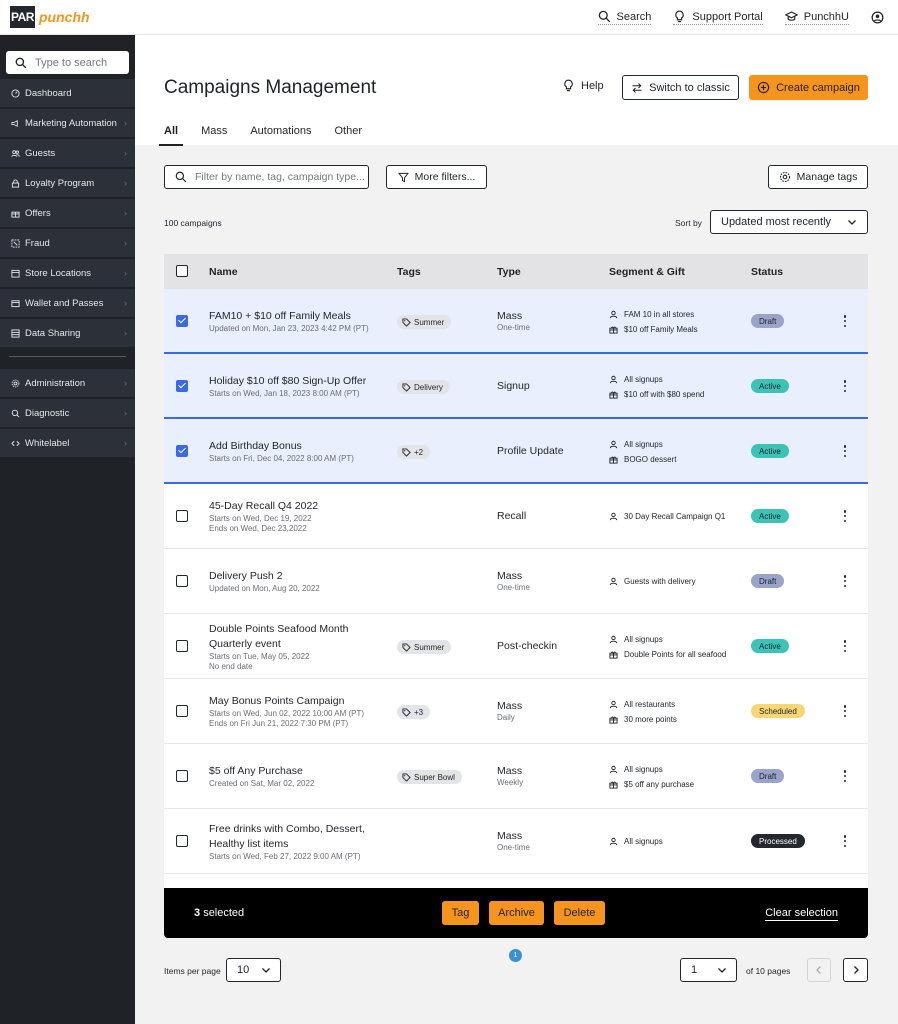 This screenshot has height=1024, width=898. Describe the element at coordinates (67, 153) in the screenshot. I see `sidebar-item-guests: Guests ›` at that location.